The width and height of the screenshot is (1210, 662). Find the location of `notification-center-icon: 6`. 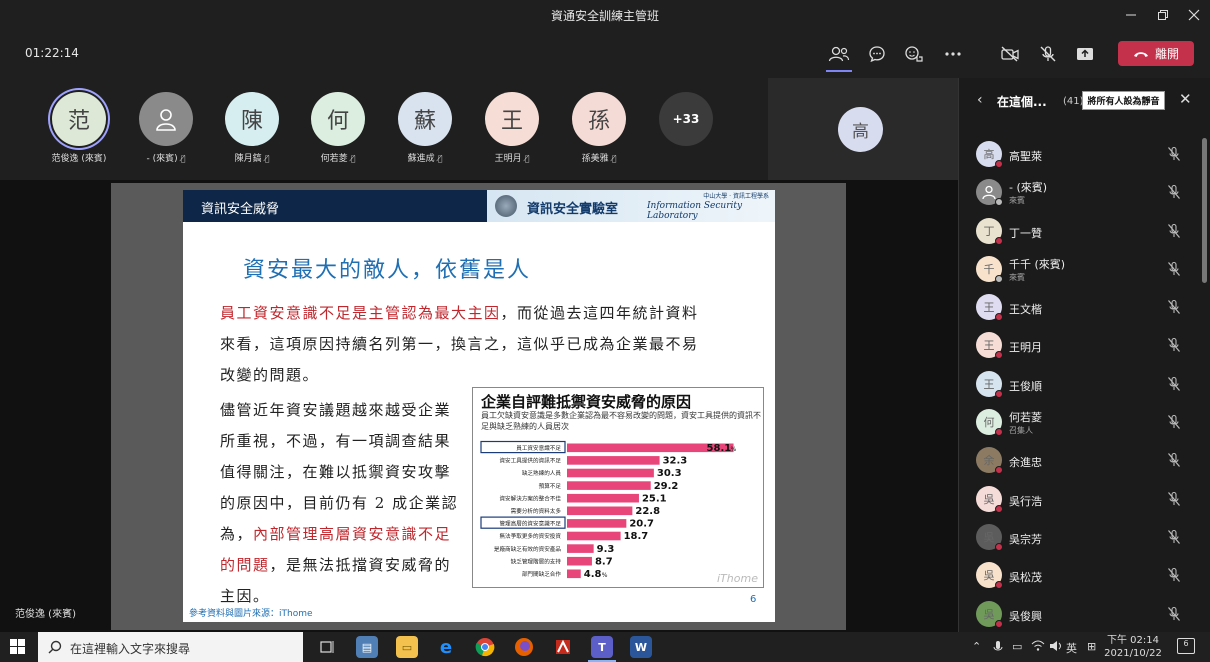

notification-center-icon: 6 is located at coordinates (1186, 646).